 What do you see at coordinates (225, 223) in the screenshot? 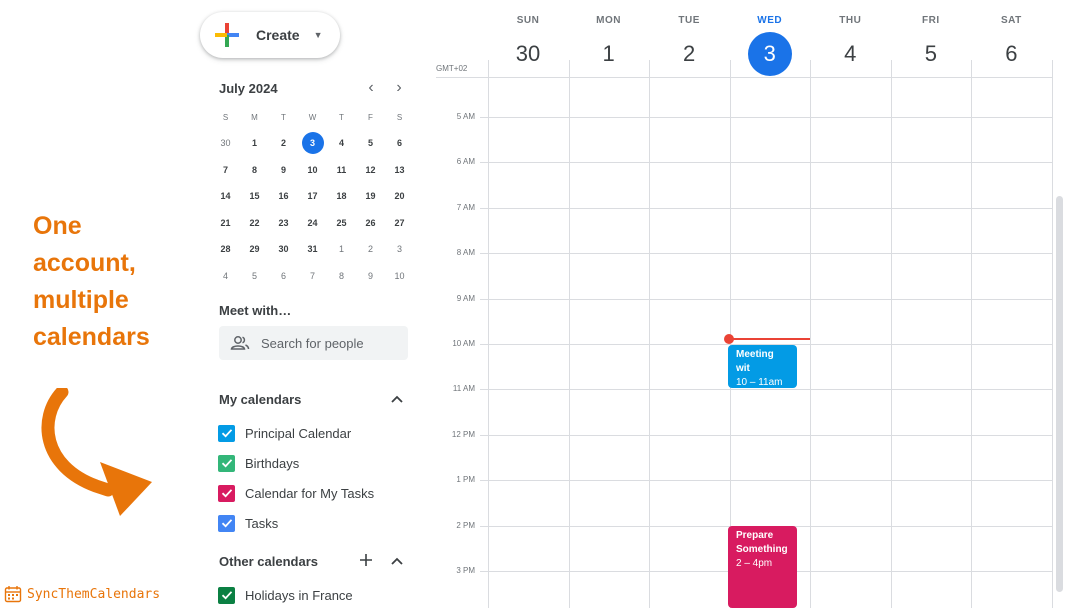
I see `mini-calendar-day: 21` at bounding box center [225, 223].